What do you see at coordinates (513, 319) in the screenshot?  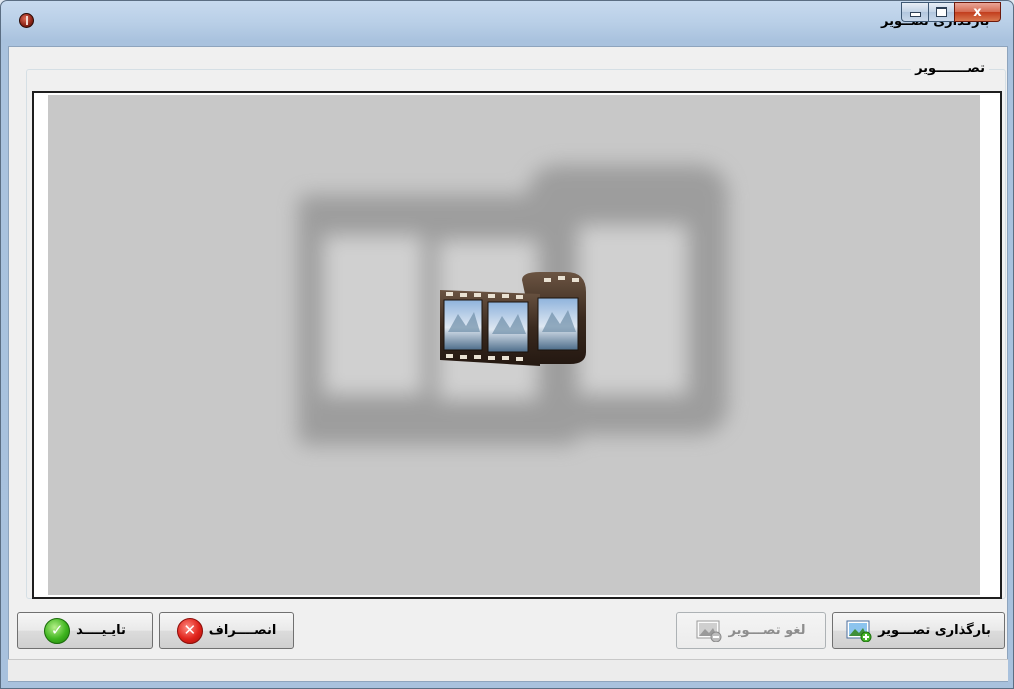 I see `film-strip-icon` at bounding box center [513, 319].